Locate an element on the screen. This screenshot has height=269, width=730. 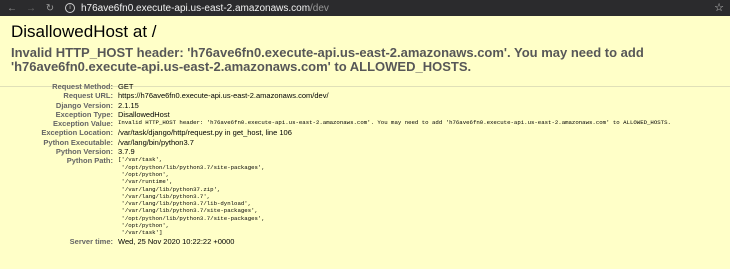
meta-label: Exception Type: is located at coordinates (84, 114).